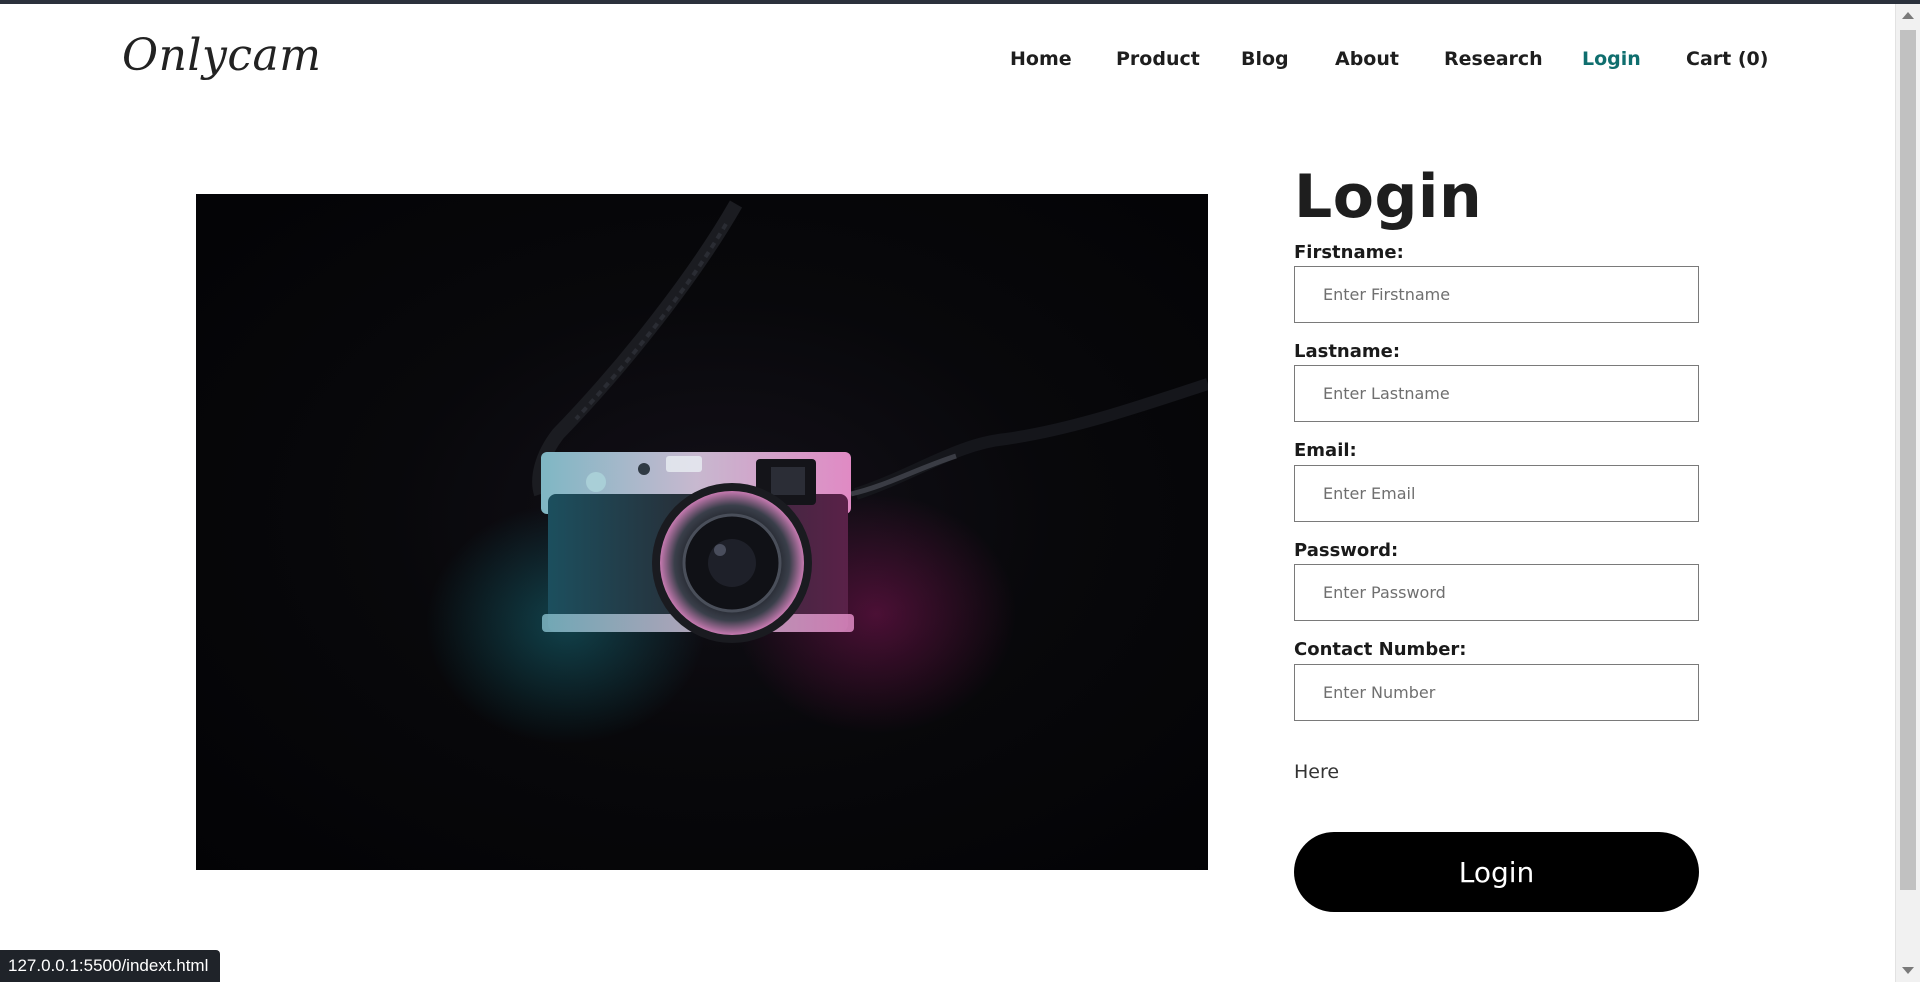  Describe the element at coordinates (1388, 197) in the screenshot. I see `page-title: Login` at that location.